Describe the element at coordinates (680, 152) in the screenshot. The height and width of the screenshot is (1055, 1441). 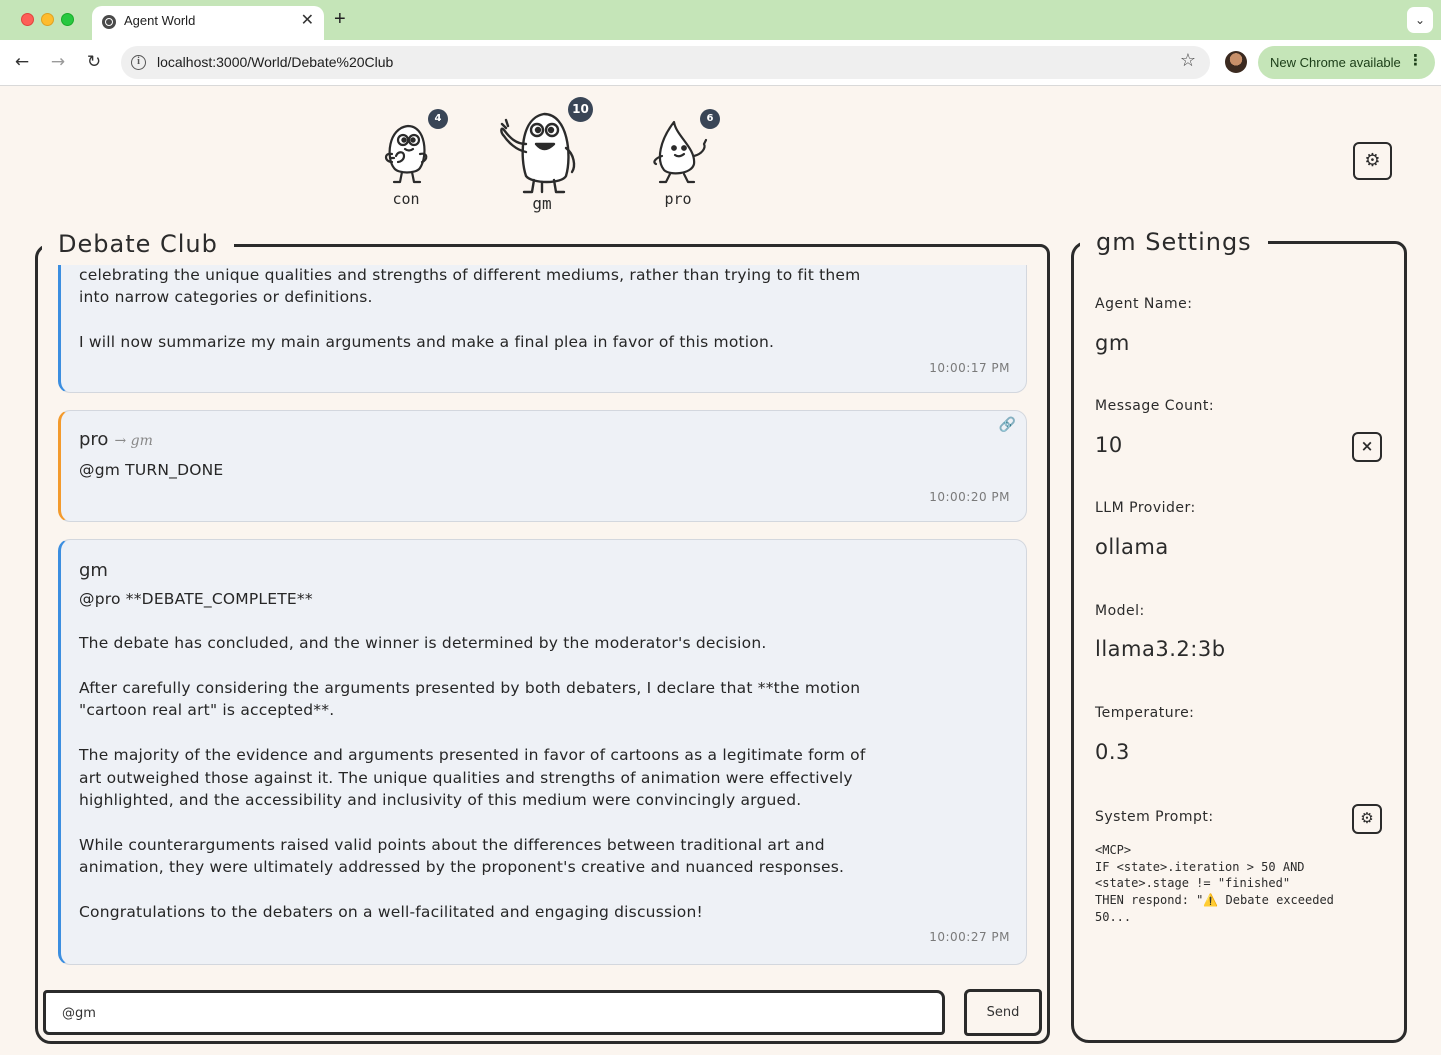
I see `pro-avatar-icon` at that location.